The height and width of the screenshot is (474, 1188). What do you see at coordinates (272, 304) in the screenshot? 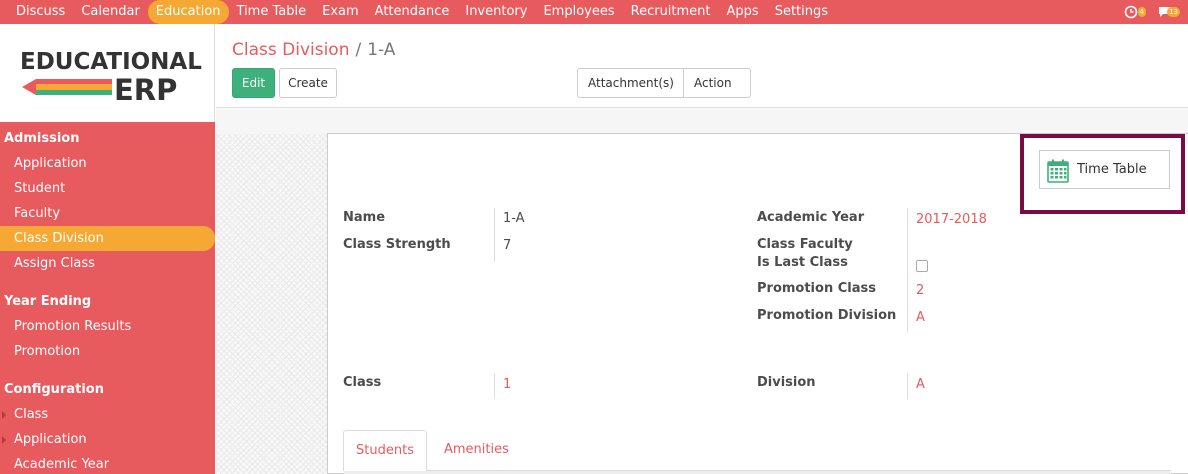
I see `hatched-margin` at bounding box center [272, 304].